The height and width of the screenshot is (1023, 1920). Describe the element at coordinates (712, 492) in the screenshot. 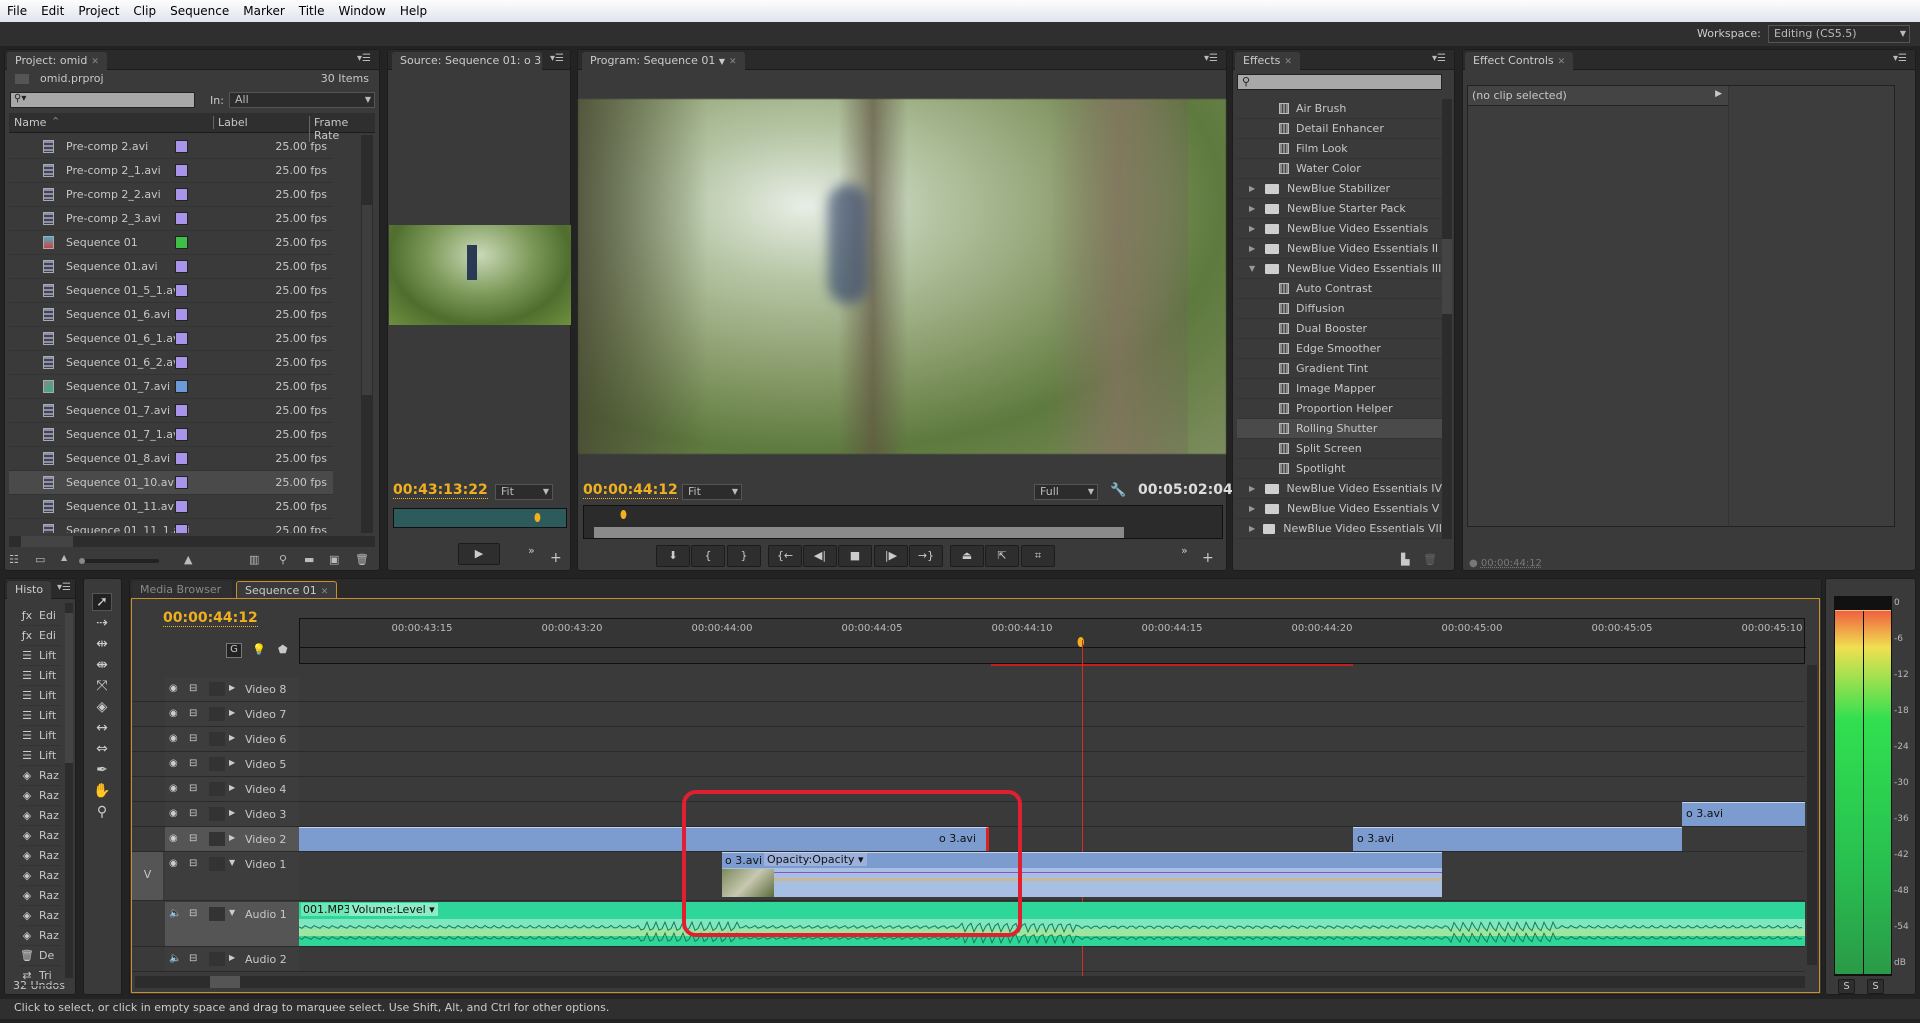

I see `program-fit-dropdown: Fit ▼` at that location.